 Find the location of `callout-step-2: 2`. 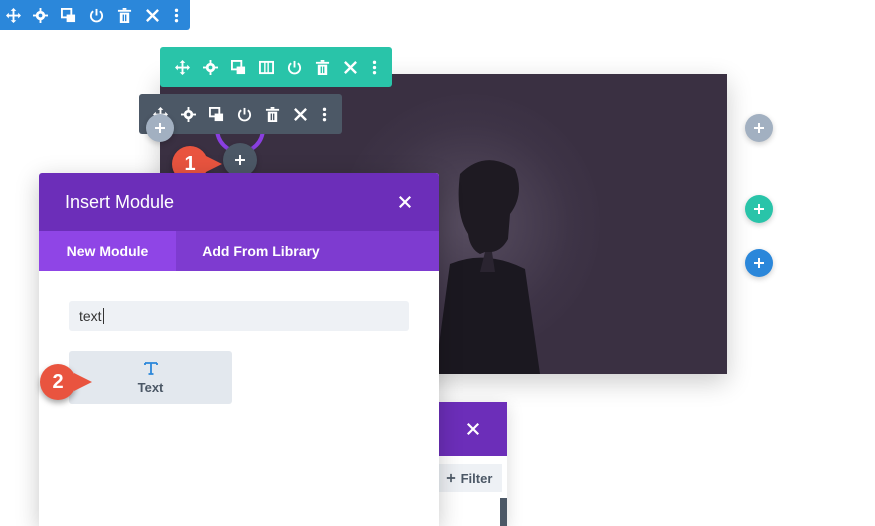

callout-step-2: 2 is located at coordinates (66, 382).